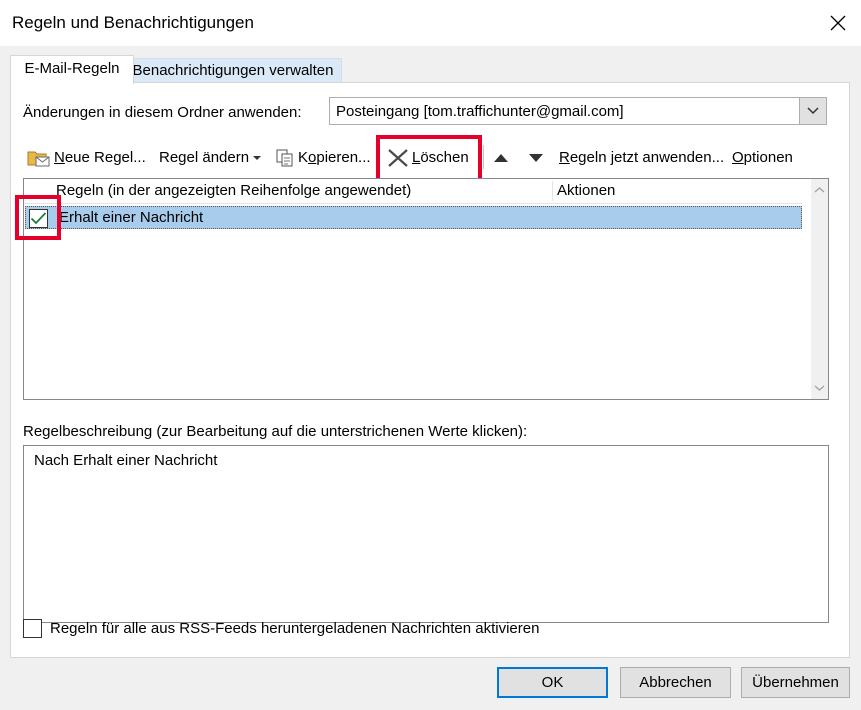 This screenshot has width=861, height=710. I want to click on folder-label: Änderungen in diesem Ordner anwenden:, so click(162, 112).